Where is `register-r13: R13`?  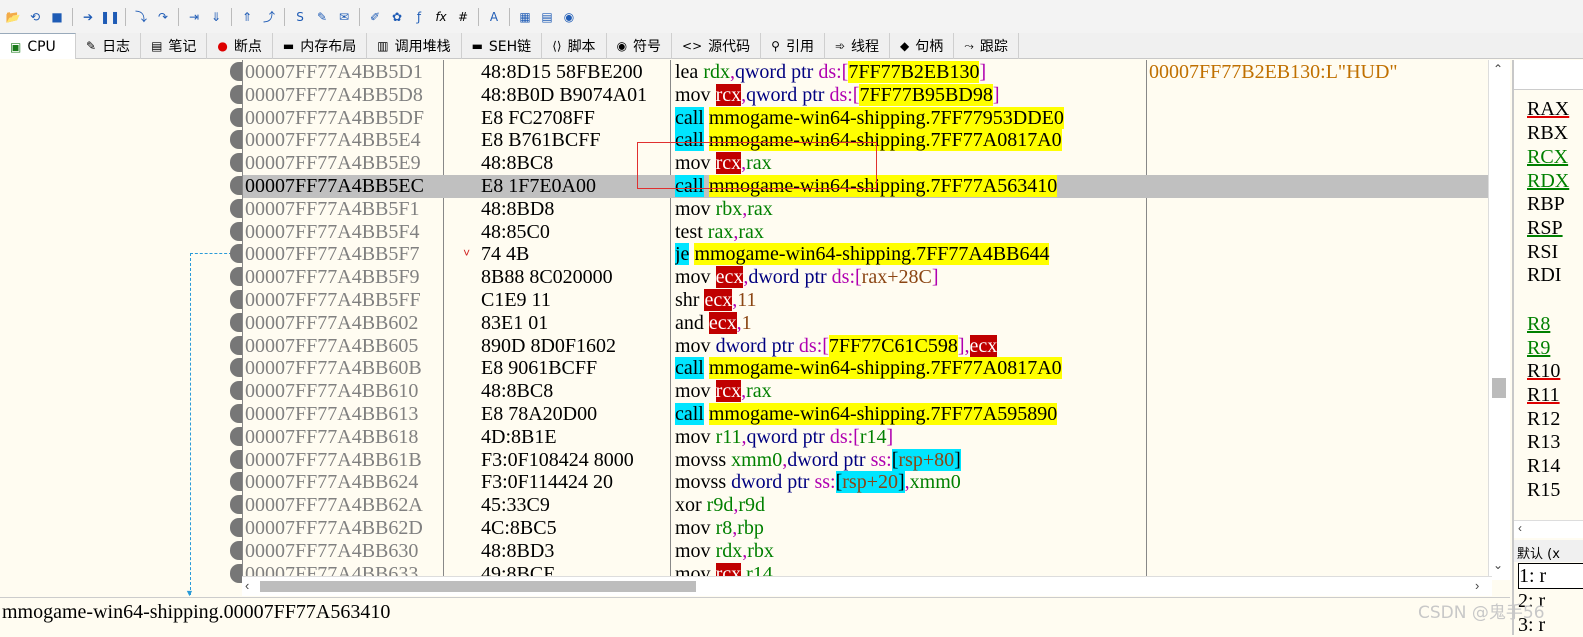
register-r13: R13 is located at coordinates (1543, 442).